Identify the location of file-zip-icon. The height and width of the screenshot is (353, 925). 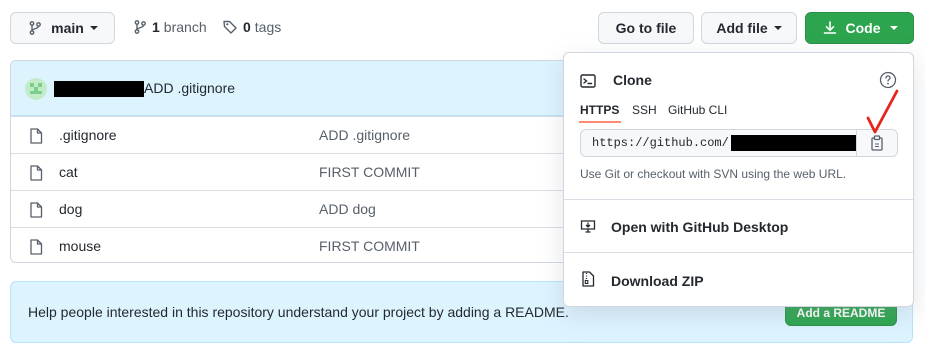
(588, 279).